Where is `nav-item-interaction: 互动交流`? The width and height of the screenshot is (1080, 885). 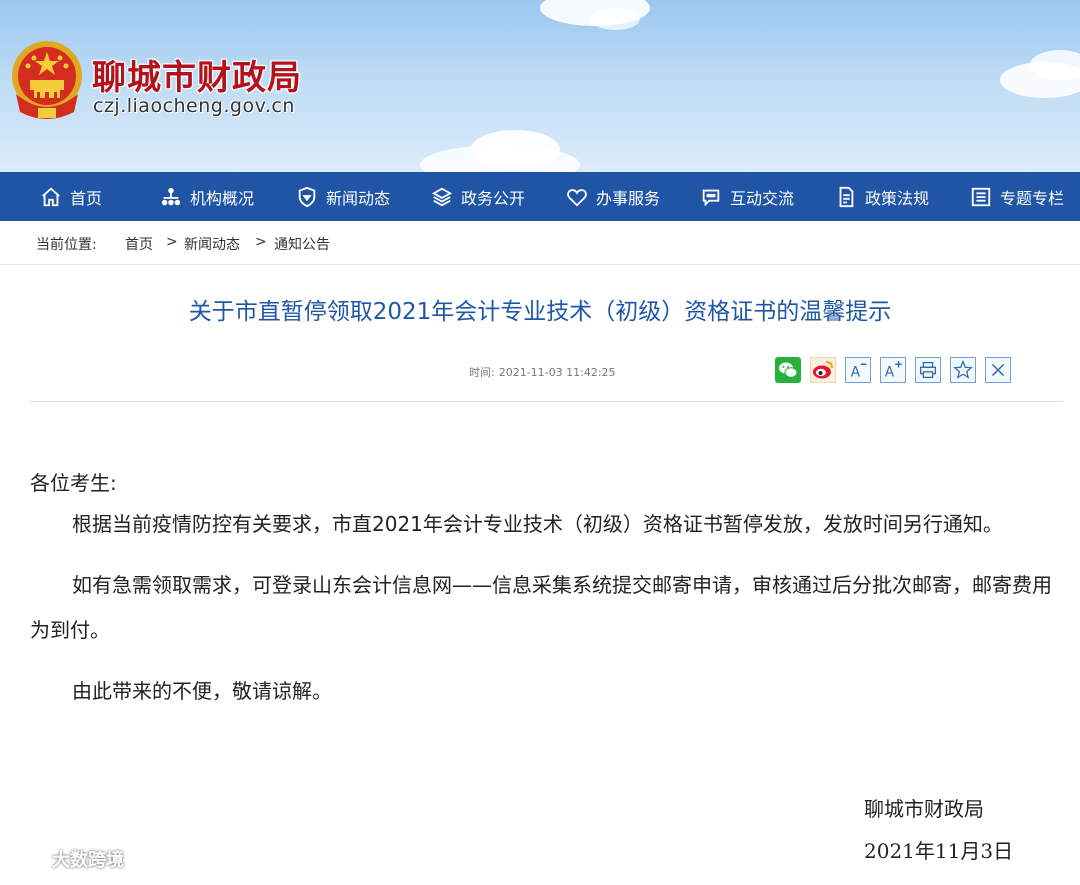
nav-item-interaction: 互动交流 is located at coordinates (747, 196).